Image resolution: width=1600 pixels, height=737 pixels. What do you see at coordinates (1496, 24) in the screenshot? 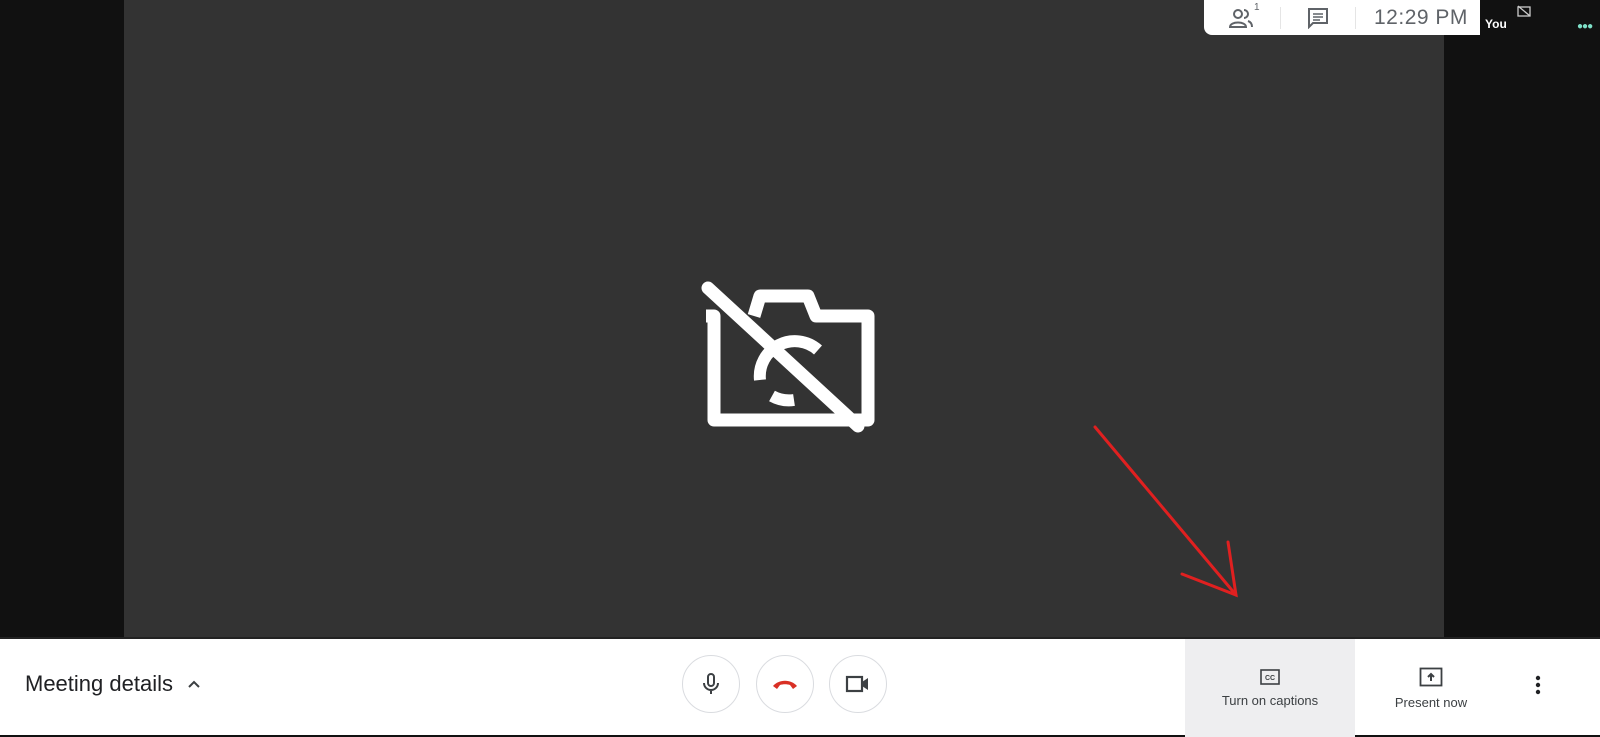
I see `self-label: You` at bounding box center [1496, 24].